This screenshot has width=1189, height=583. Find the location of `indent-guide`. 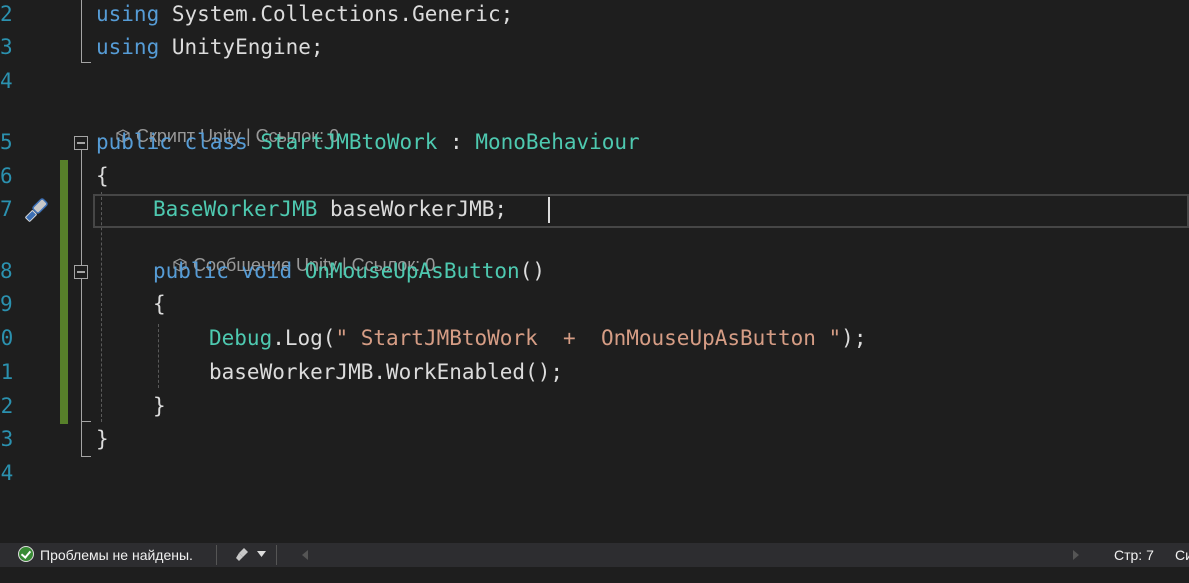

indent-guide is located at coordinates (158, 356).